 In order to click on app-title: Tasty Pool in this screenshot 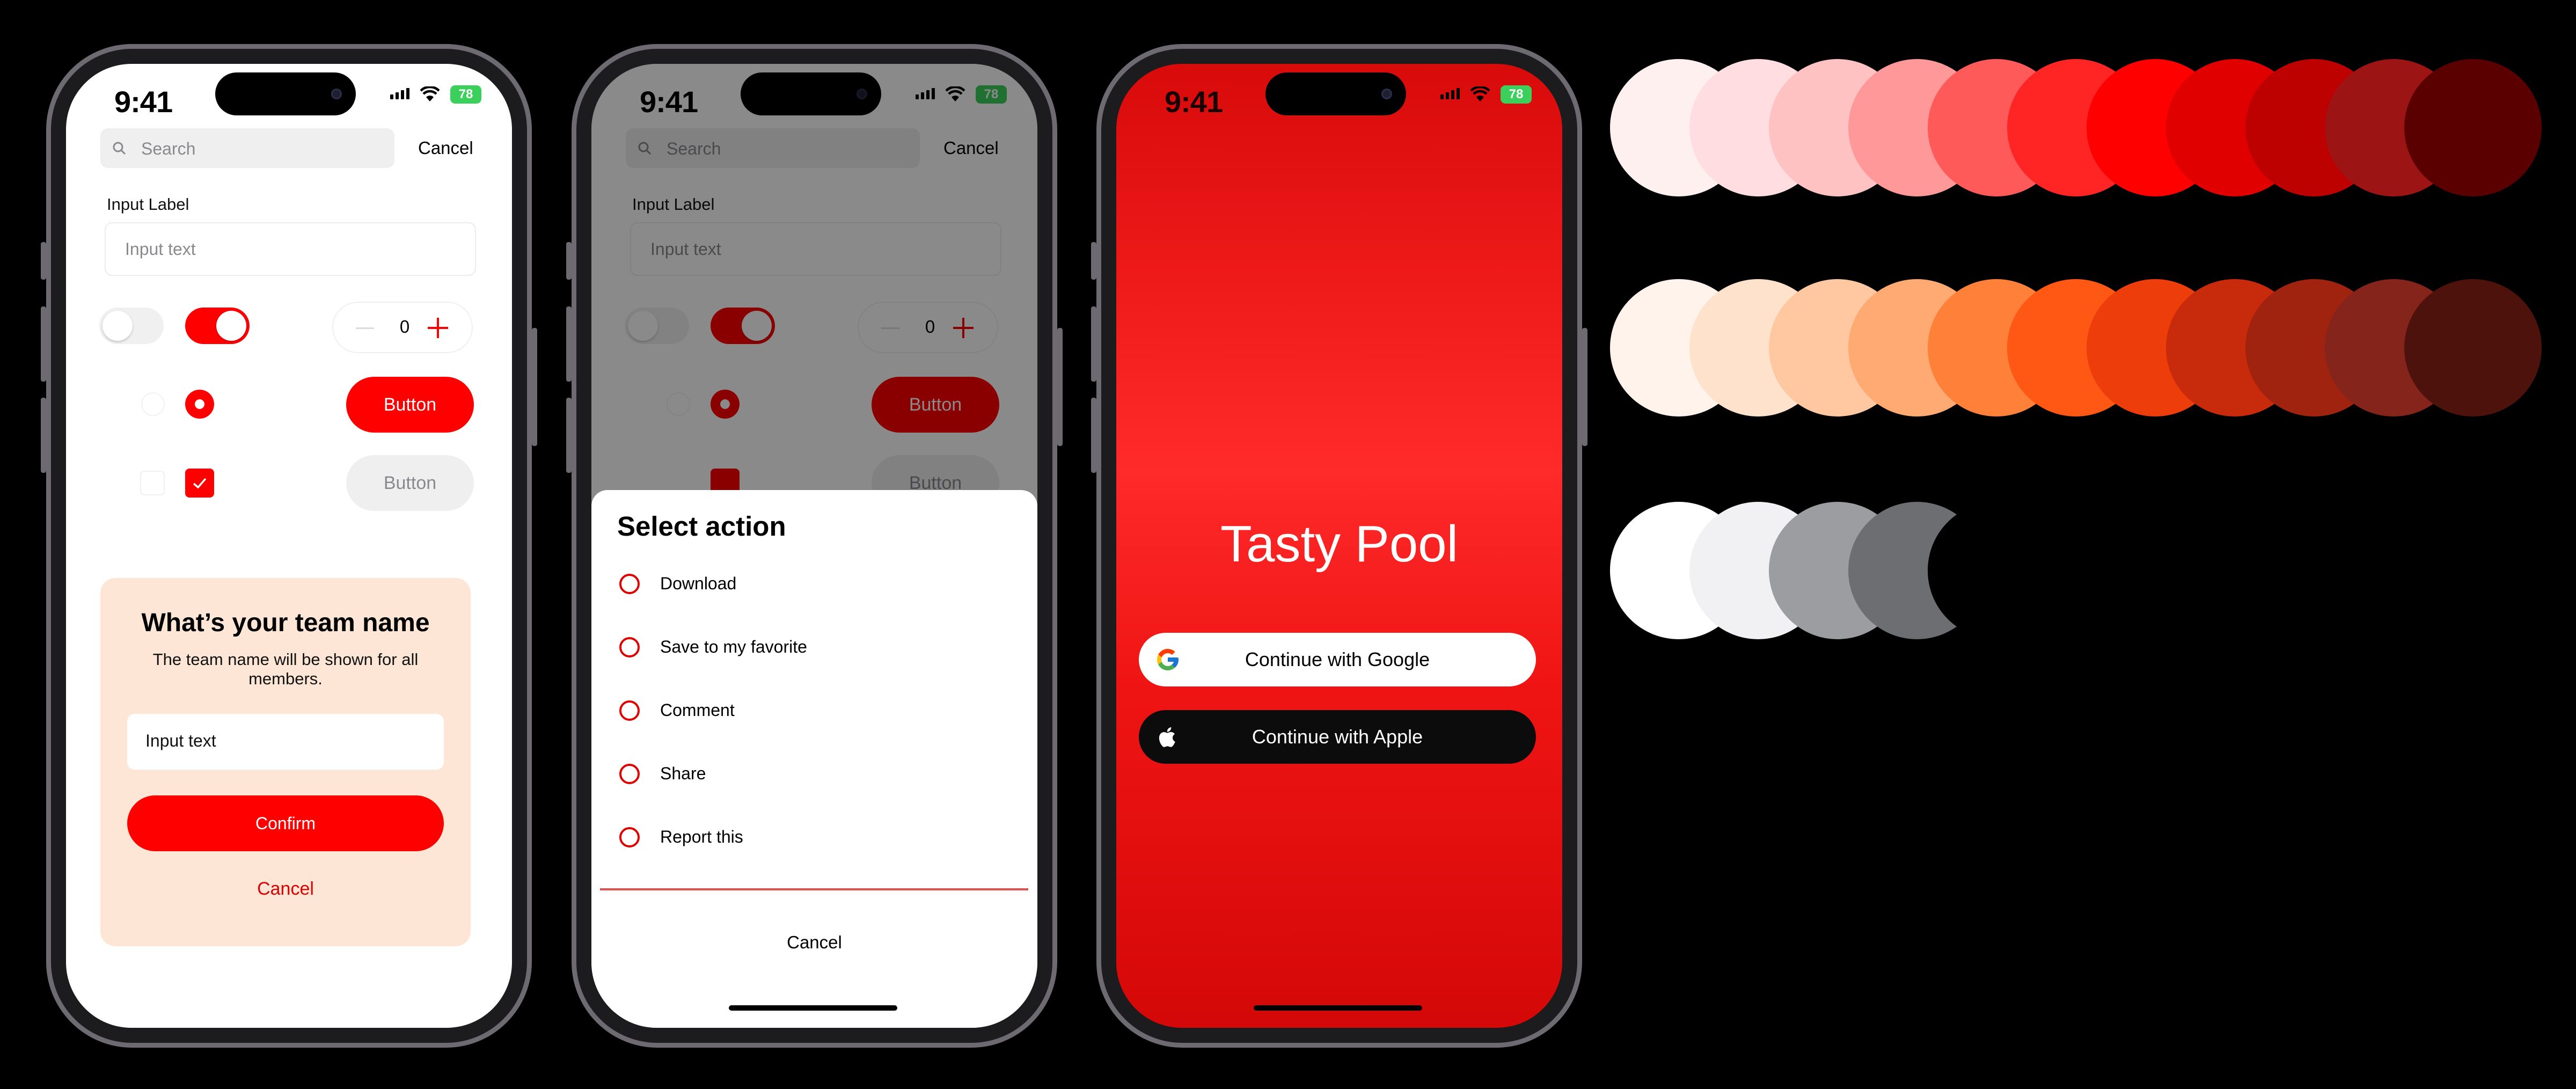, I will do `click(1339, 544)`.